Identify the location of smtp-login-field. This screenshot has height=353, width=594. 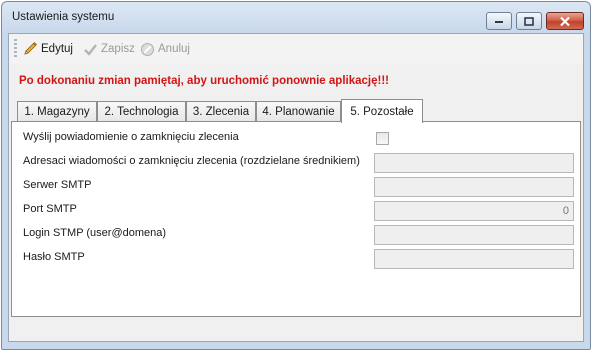
(474, 235).